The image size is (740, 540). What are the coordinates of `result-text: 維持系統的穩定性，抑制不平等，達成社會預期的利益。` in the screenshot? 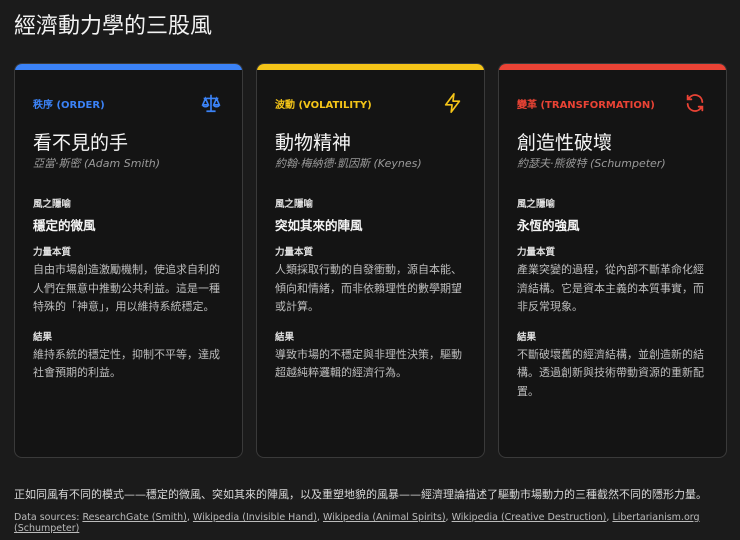 It's located at (126, 363).